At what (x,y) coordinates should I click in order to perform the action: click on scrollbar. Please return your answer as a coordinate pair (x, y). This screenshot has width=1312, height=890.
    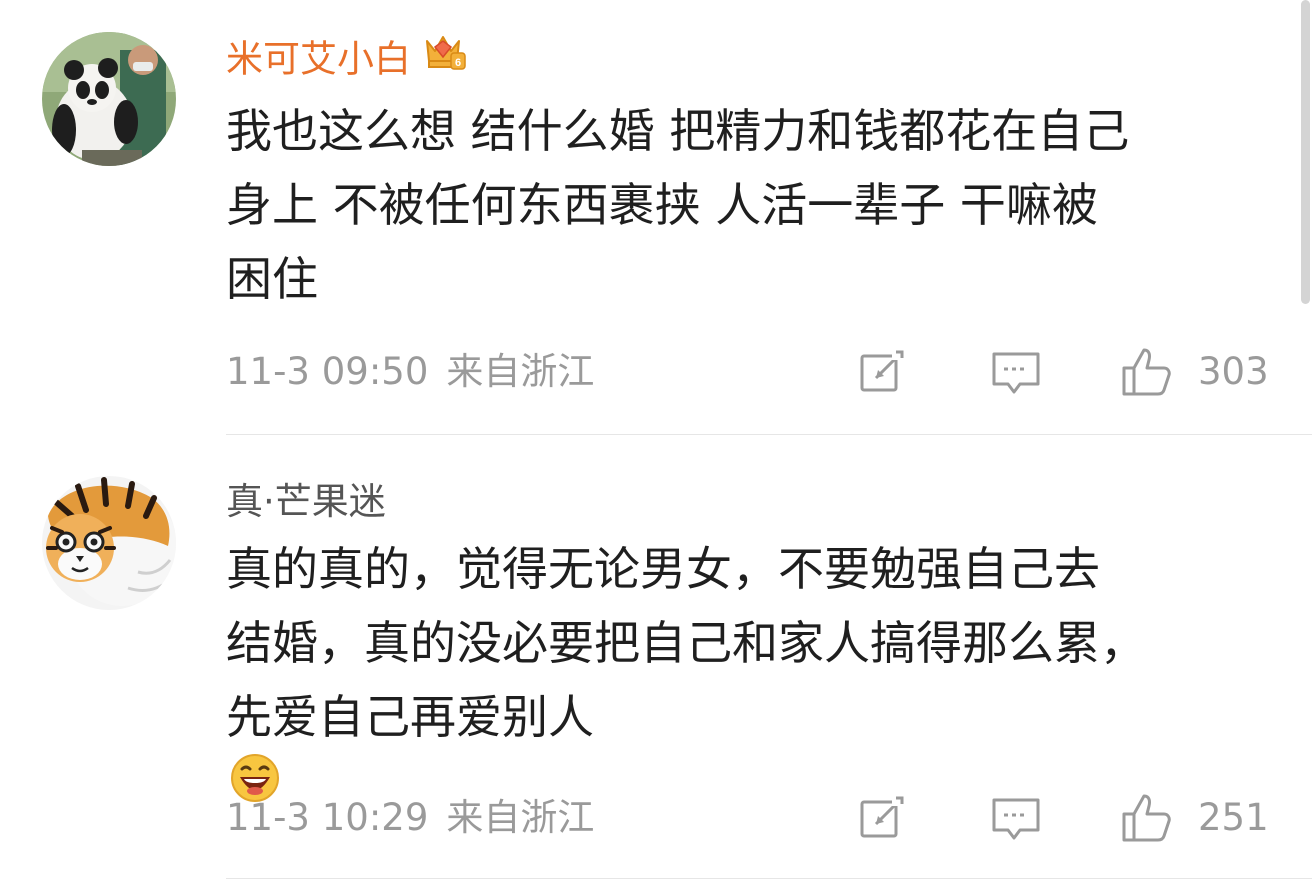
    Looking at the image, I should click on (1305, 152).